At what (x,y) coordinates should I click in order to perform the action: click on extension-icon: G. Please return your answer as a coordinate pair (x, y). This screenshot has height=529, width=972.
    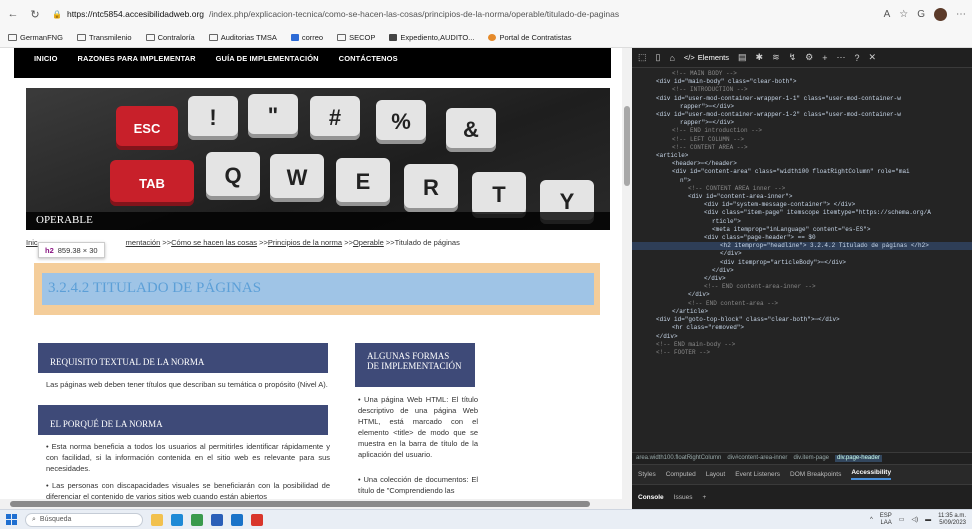
    Looking at the image, I should click on (921, 14).